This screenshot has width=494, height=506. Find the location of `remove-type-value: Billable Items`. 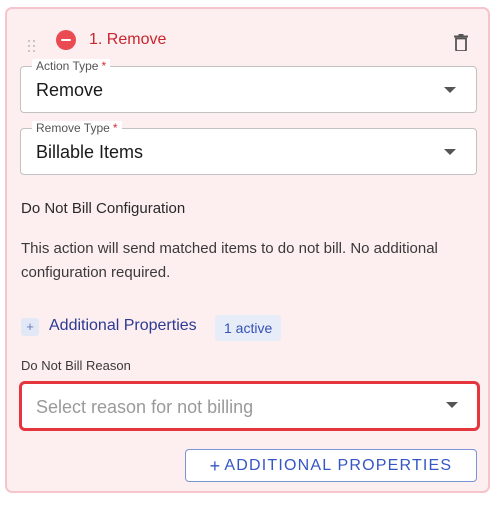

remove-type-value: Billable Items is located at coordinates (90, 152).